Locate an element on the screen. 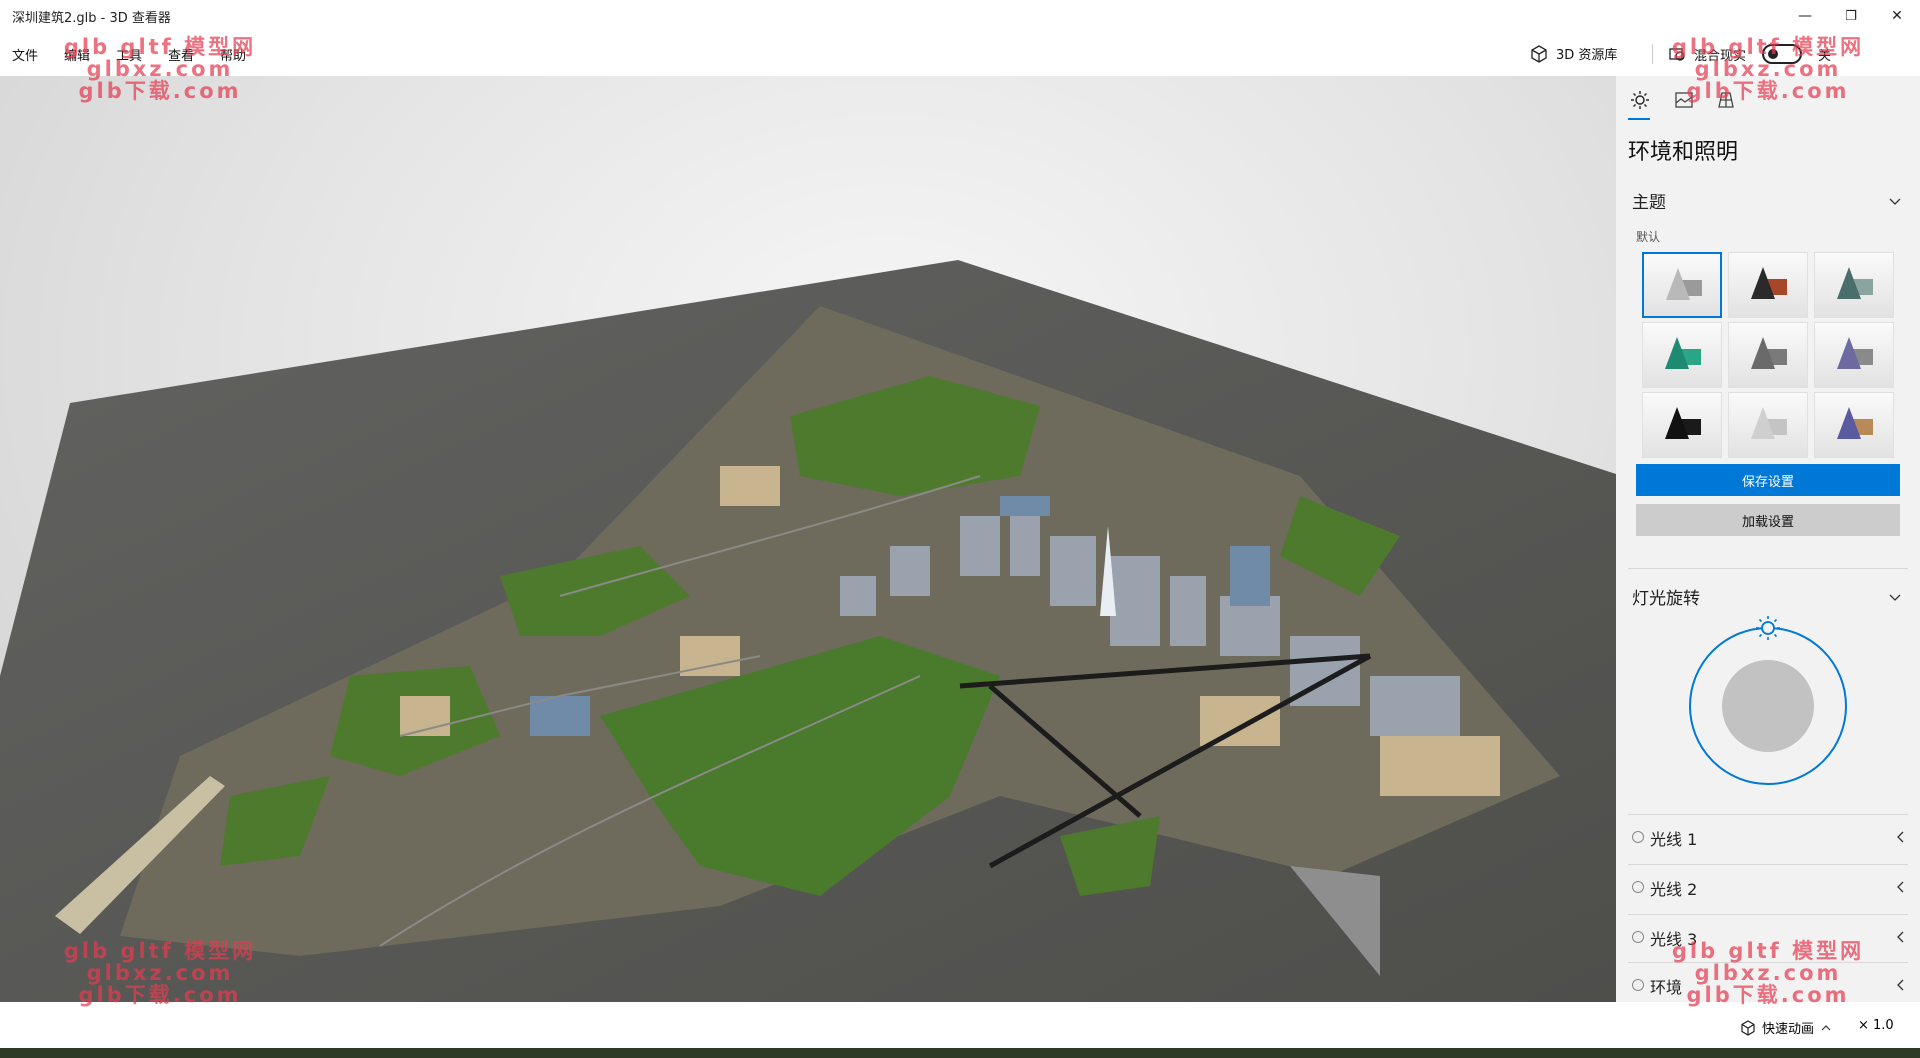  menu-help: 帮助 is located at coordinates (233, 54).